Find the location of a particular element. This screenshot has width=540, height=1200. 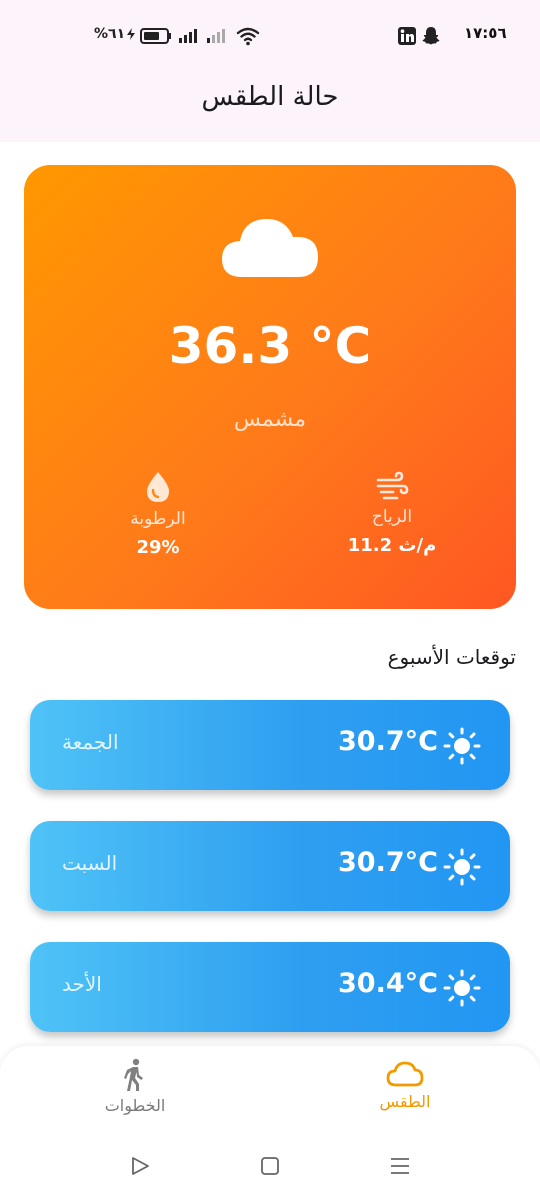

forecast-day-card: الجمعة 30.7°C is located at coordinates (270, 745).